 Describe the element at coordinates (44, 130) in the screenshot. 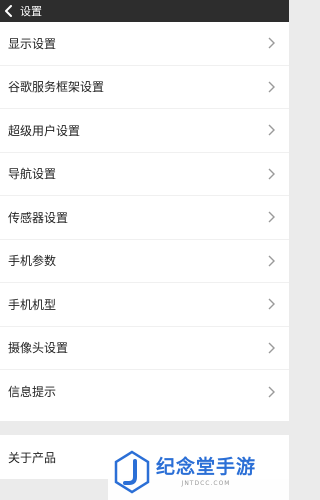

I see `settings-item-label: 超级用户设置` at that location.